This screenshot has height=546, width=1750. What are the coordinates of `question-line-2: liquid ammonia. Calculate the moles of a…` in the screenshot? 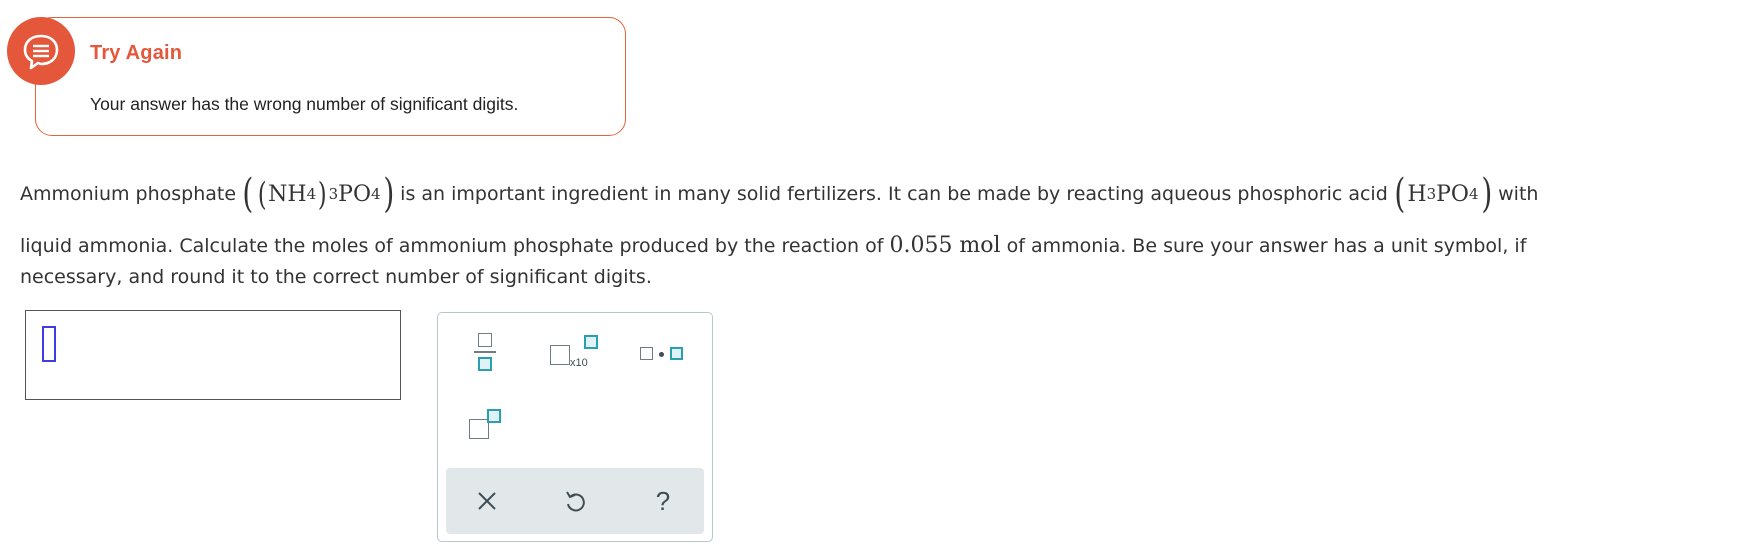 It's located at (773, 245).